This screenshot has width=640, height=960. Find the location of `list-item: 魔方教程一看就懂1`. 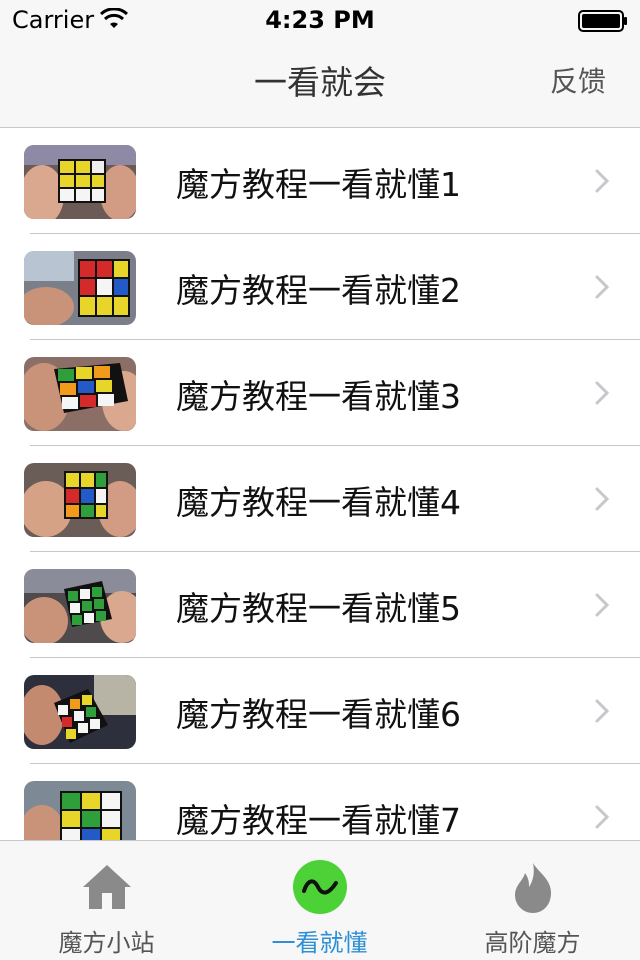

list-item: 魔方教程一看就懂1 is located at coordinates (320, 181).